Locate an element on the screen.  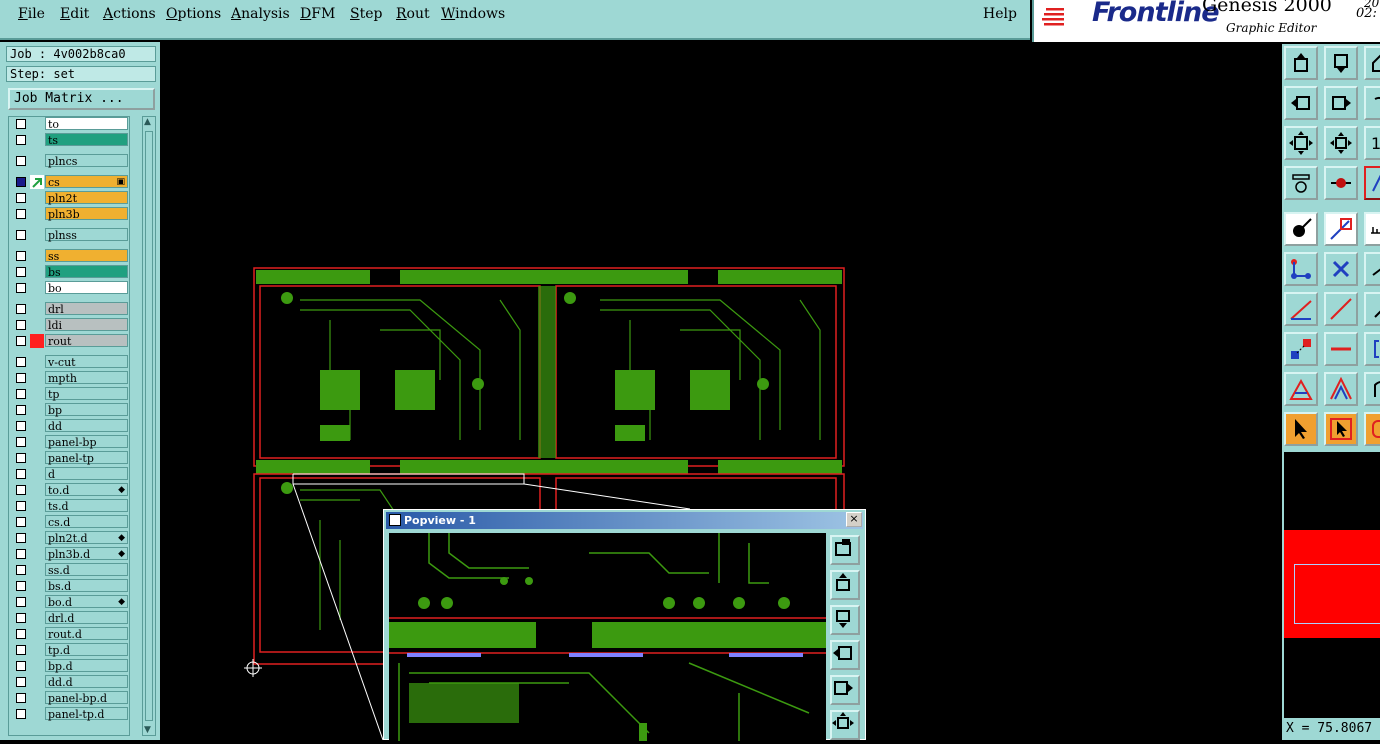
select-box-icon is located at coordinates (1341, 429).